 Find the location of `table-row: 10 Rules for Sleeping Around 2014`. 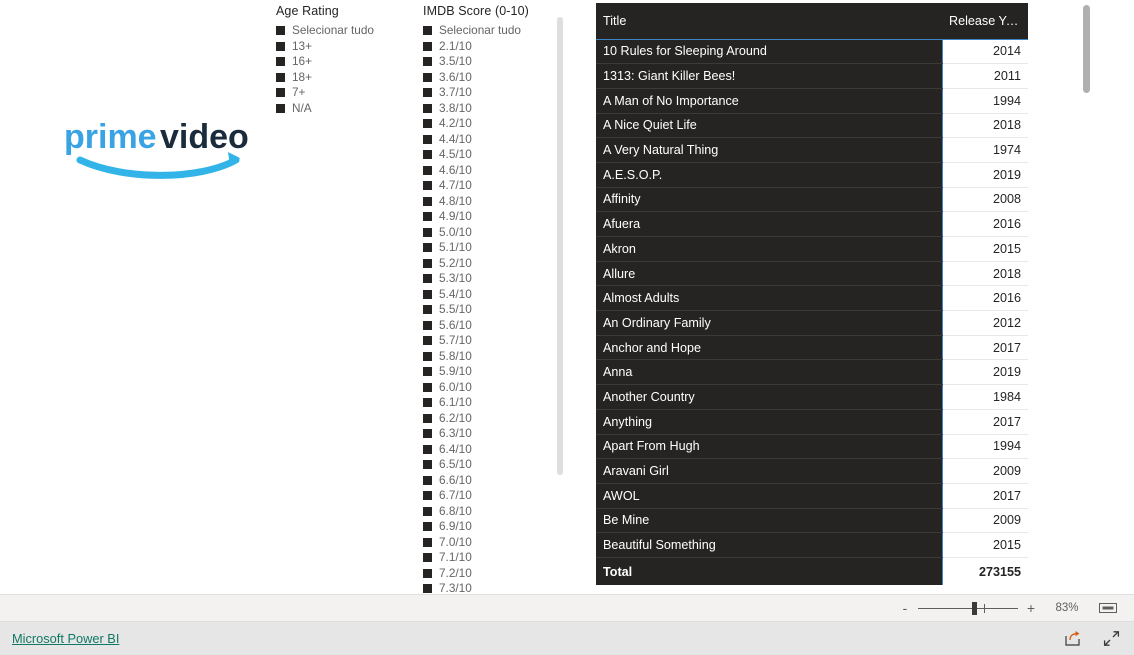

table-row: 10 Rules for Sleeping Around 2014 is located at coordinates (812, 52).